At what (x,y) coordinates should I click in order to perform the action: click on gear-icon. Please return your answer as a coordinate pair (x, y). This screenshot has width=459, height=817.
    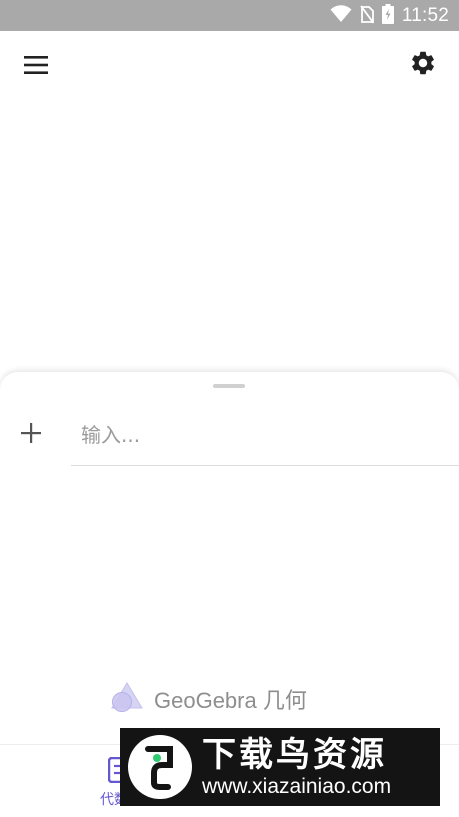
    Looking at the image, I should click on (423, 65).